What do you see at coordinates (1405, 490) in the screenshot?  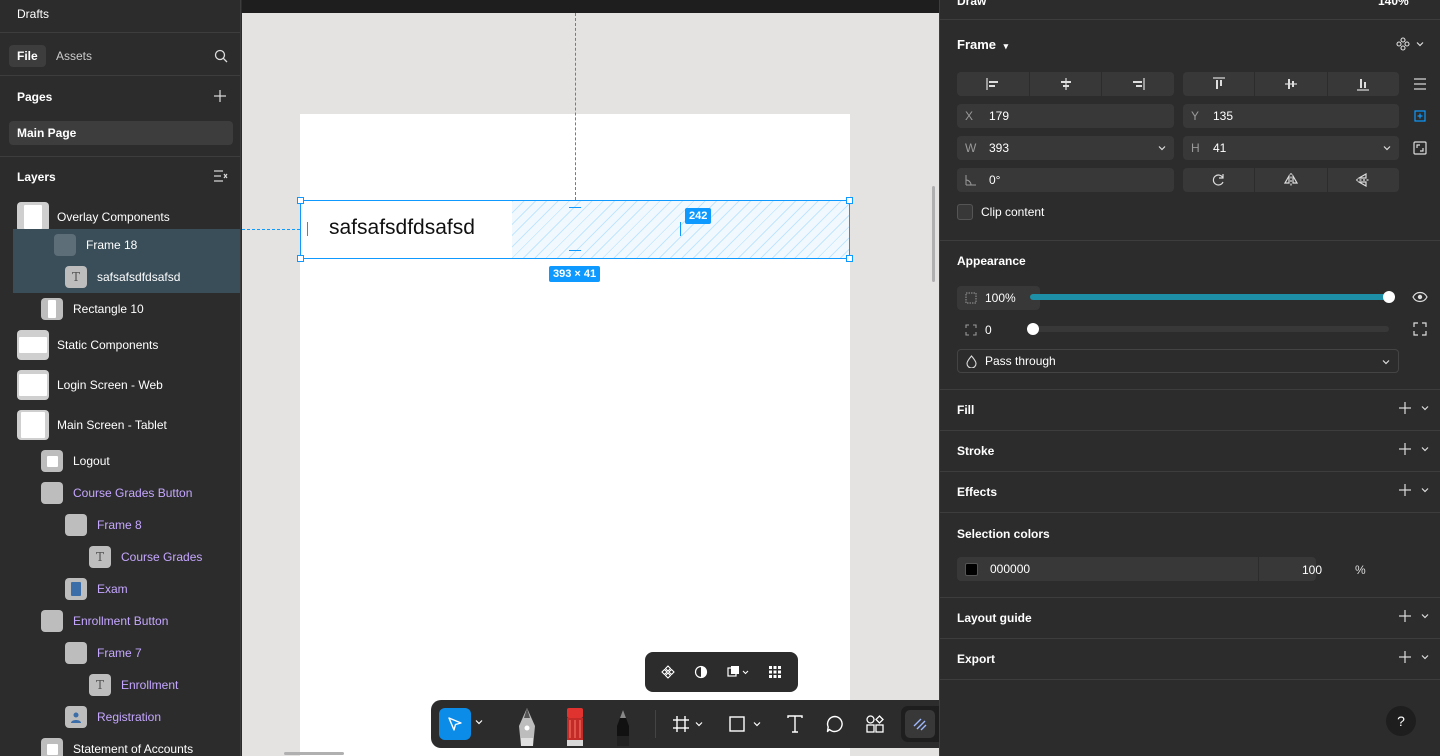 I see `add-effect-icon` at bounding box center [1405, 490].